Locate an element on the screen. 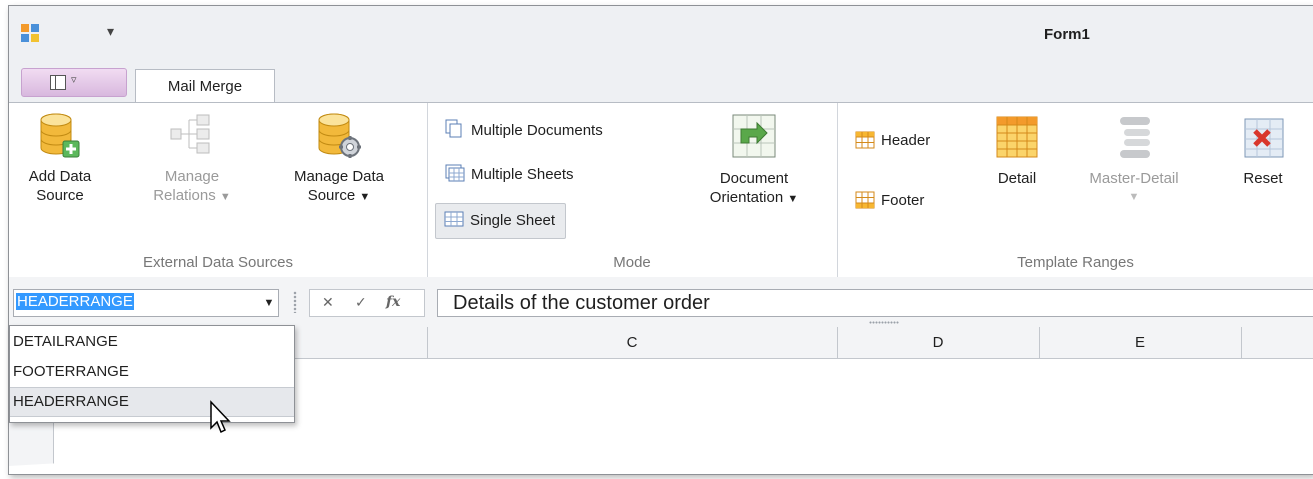  header-range-icon is located at coordinates (865, 140).